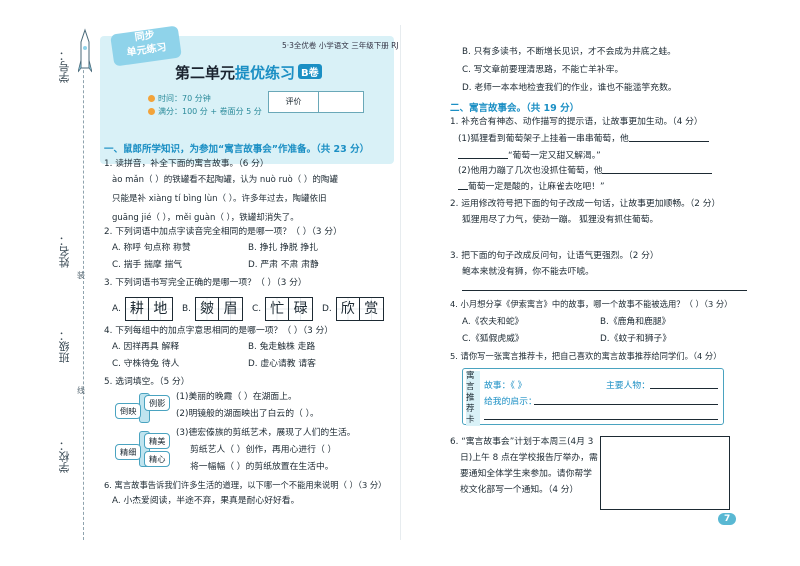 The width and height of the screenshot is (800, 566). I want to click on time-info: 时间：70 分钟, so click(179, 98).